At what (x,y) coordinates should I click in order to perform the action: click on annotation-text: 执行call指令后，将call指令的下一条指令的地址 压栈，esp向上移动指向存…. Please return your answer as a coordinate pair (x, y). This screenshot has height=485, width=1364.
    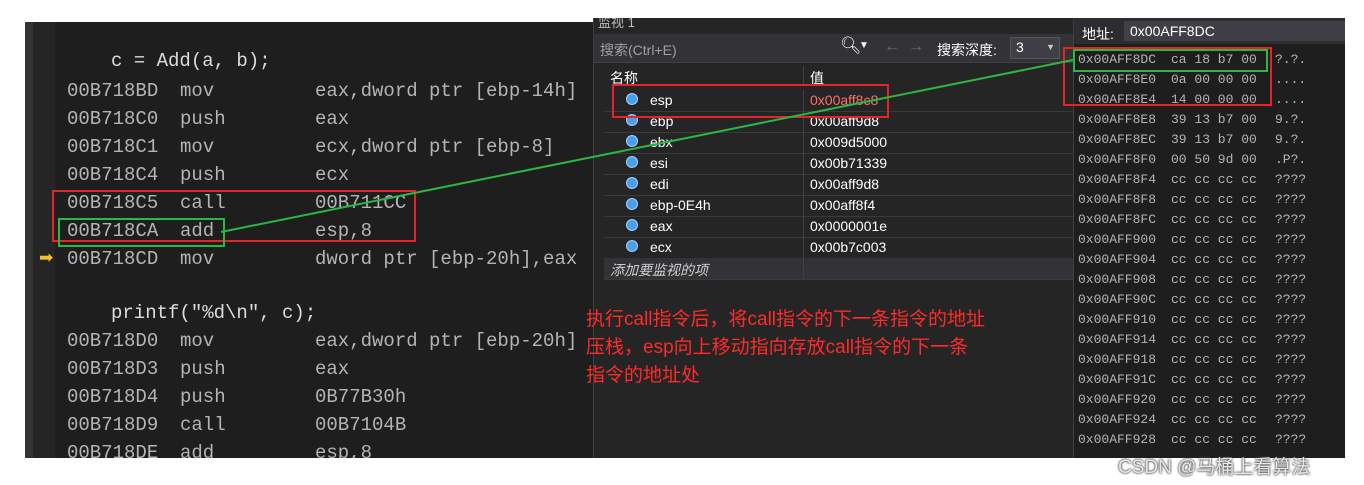
    Looking at the image, I should click on (786, 347).